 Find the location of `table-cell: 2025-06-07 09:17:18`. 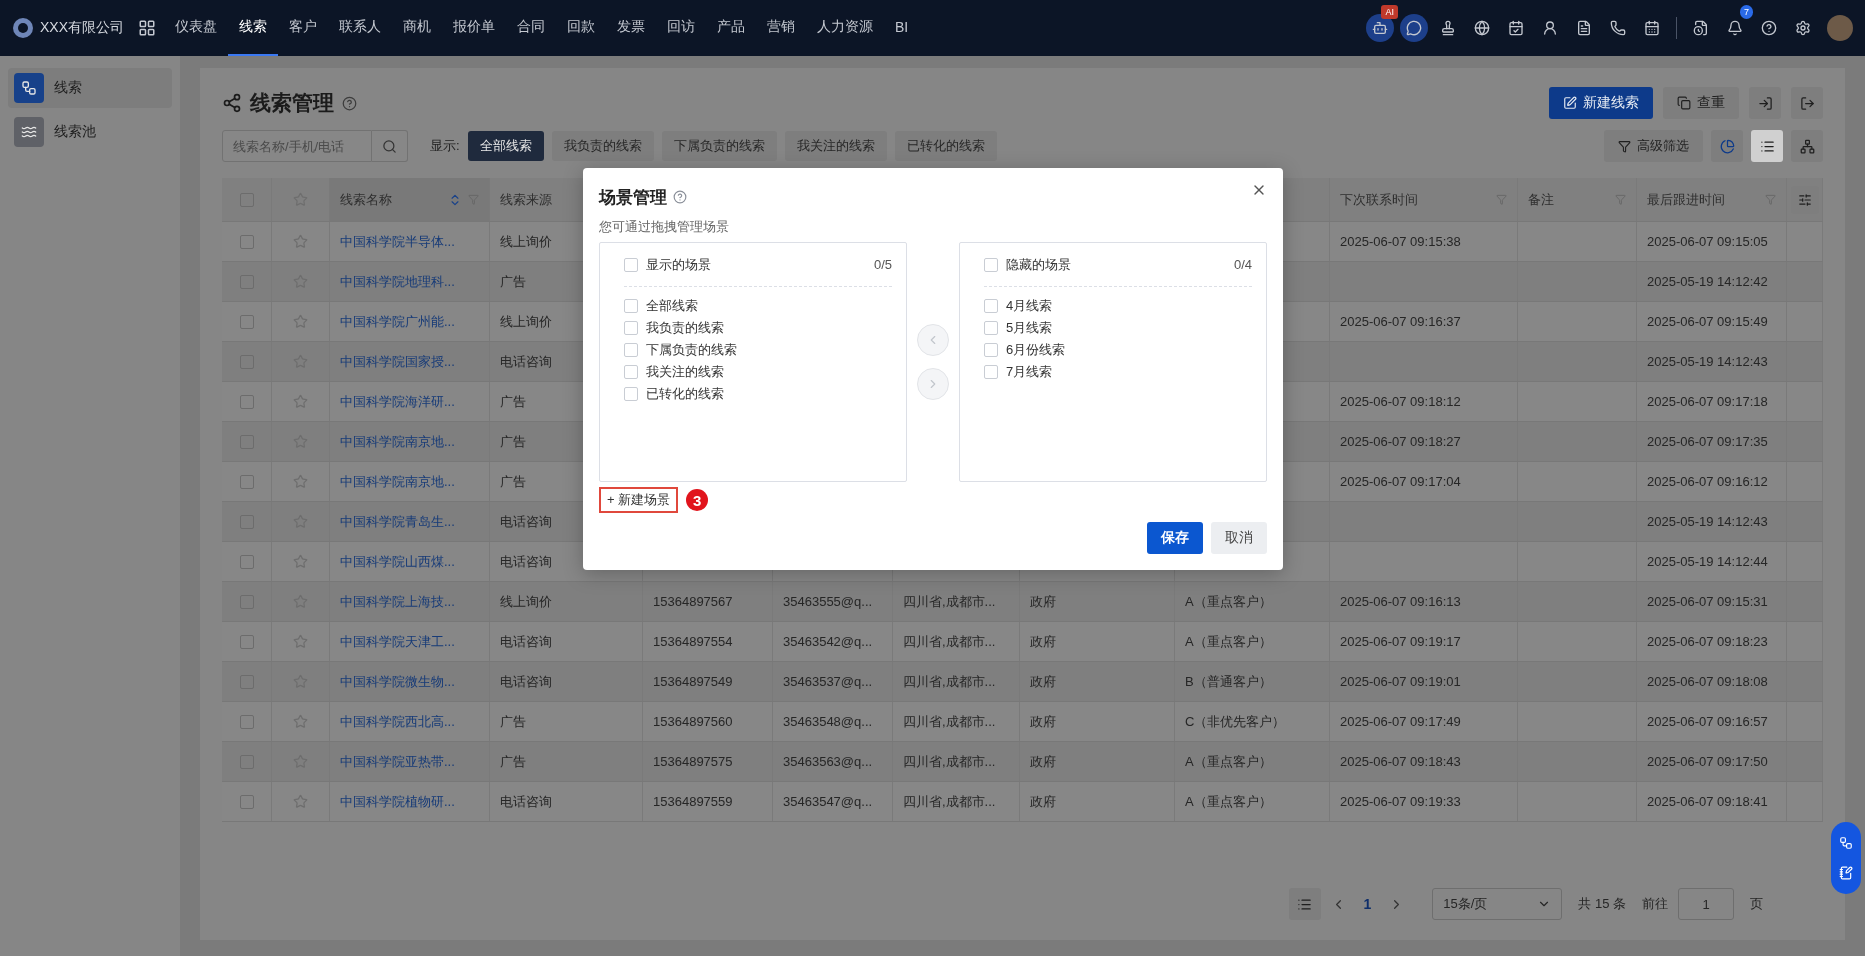

table-cell: 2025-06-07 09:17:18 is located at coordinates (1712, 401).